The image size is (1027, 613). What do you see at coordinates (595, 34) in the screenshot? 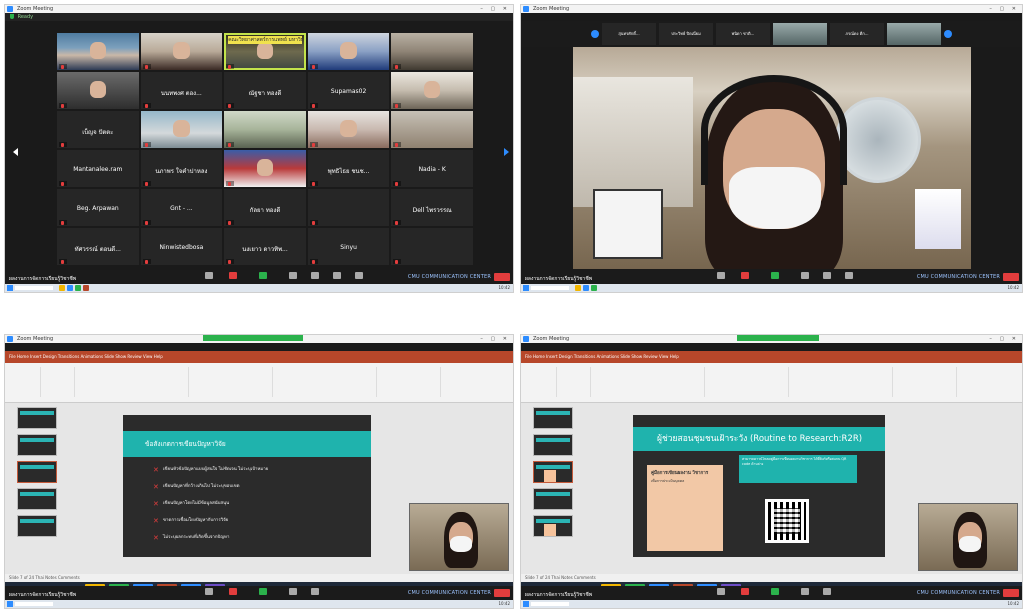
I see `strip-prev-icon` at bounding box center [595, 34].